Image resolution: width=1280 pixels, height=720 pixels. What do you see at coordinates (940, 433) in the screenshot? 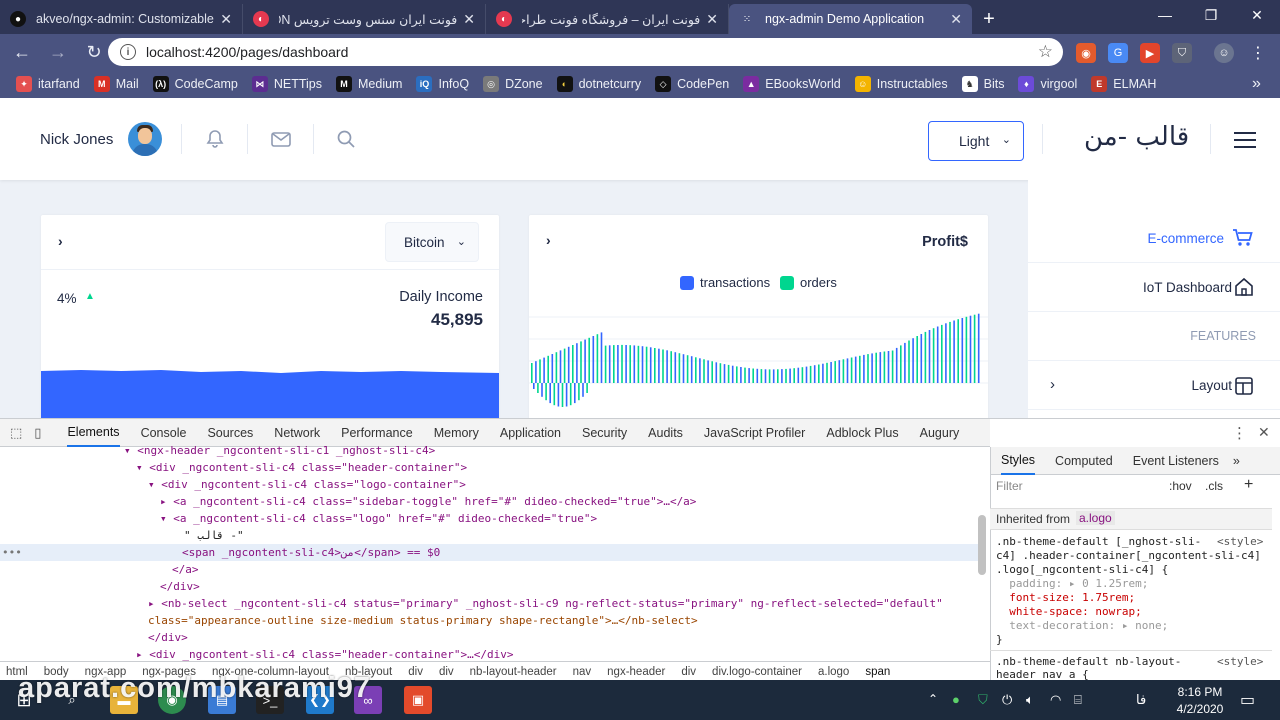
I see `tab-augury: Augury` at bounding box center [940, 433].